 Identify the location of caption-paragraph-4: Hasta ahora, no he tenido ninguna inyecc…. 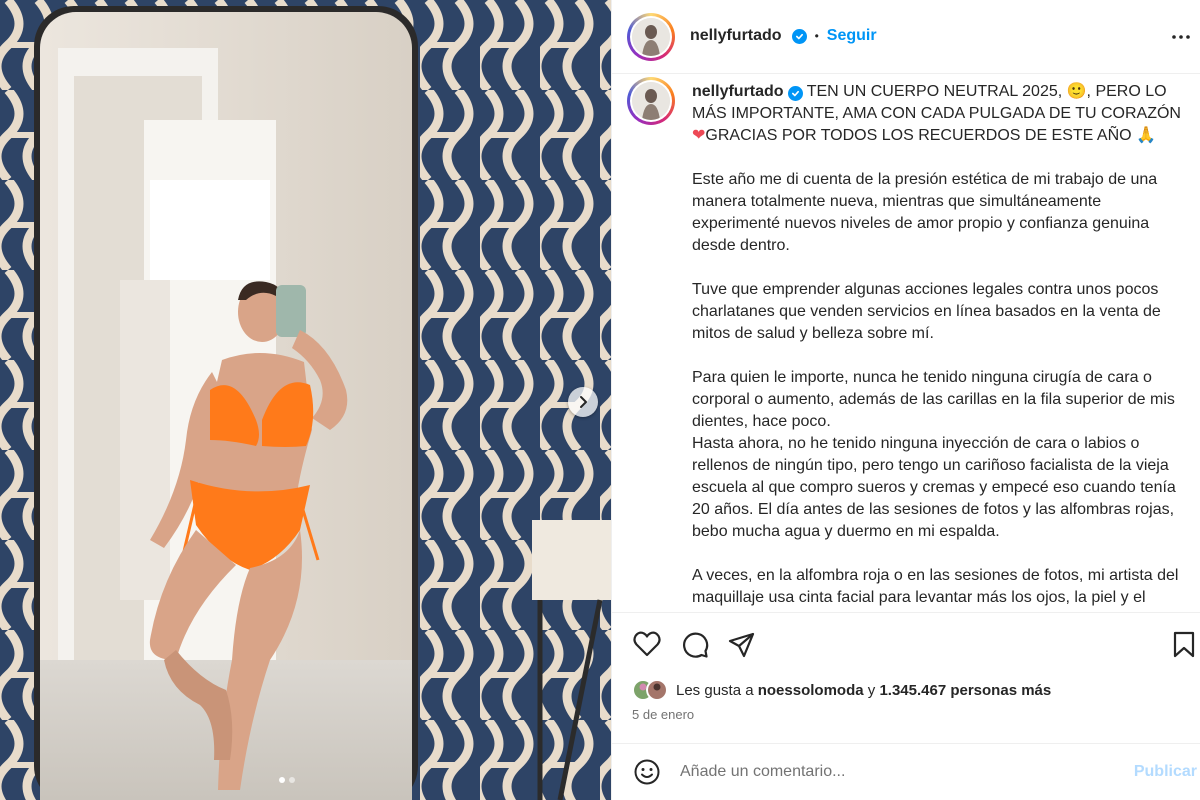
(934, 487).